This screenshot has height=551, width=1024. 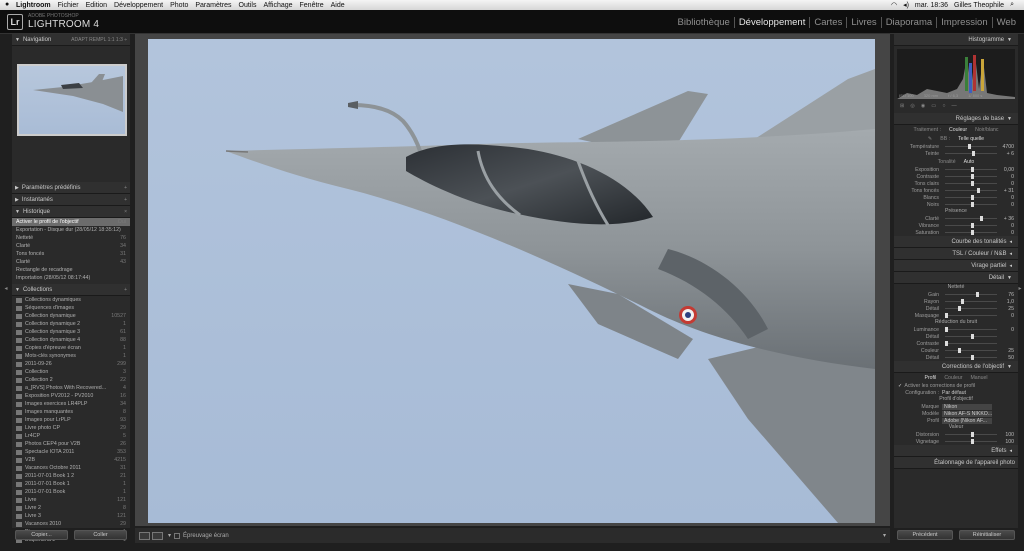 I want to click on add-collection-icon: +, so click(x=125, y=290).